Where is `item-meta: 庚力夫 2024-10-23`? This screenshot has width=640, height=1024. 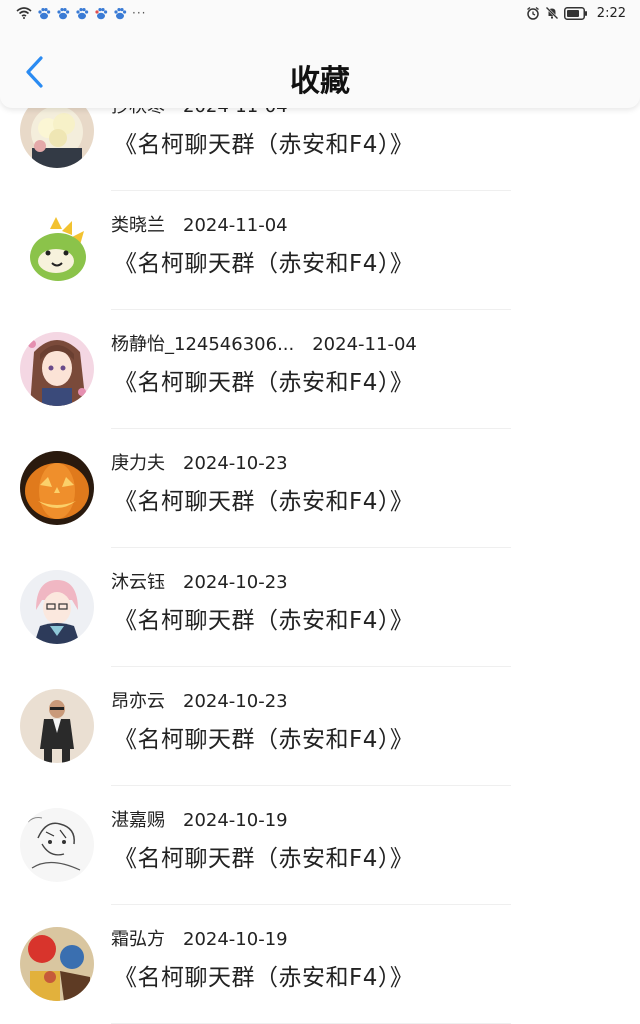 item-meta: 庚力夫 2024-10-23 is located at coordinates (199, 462).